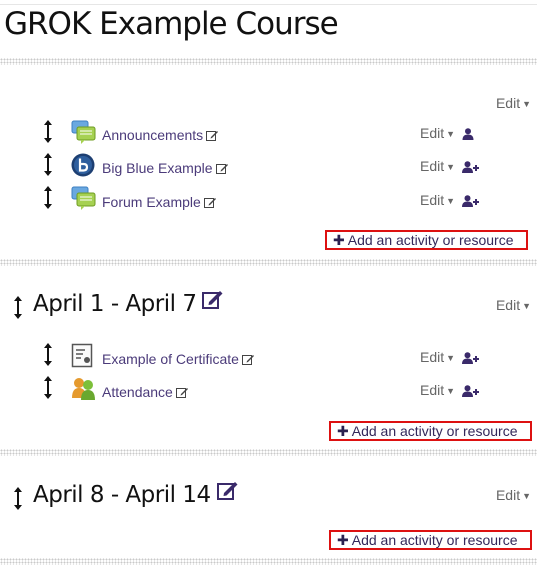  I want to click on activity-link: Attendance, so click(145, 392).